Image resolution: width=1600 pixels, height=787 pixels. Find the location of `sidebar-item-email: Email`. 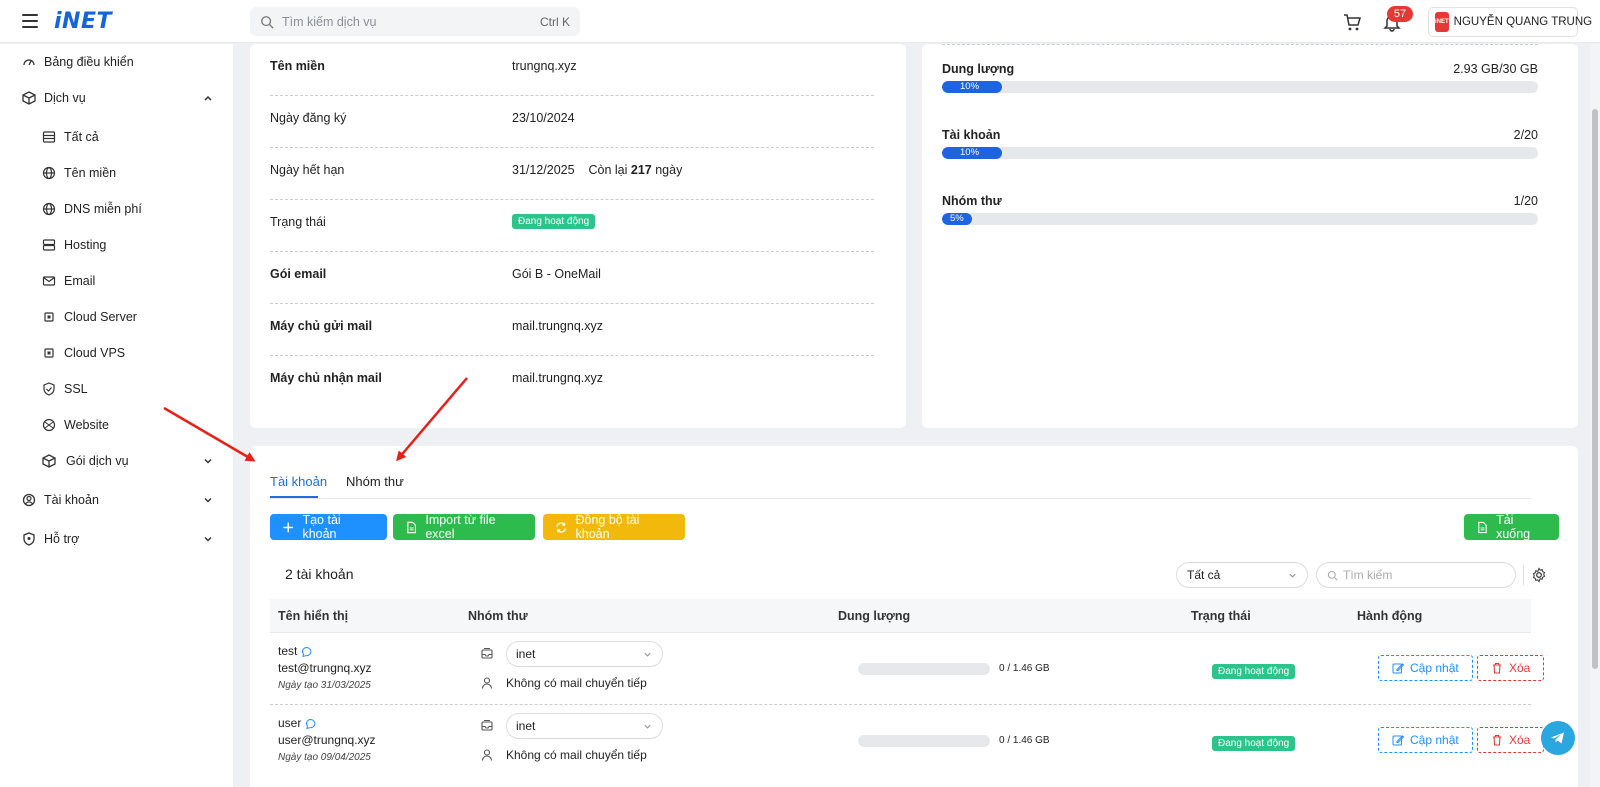

sidebar-item-email: Email is located at coordinates (116, 281).